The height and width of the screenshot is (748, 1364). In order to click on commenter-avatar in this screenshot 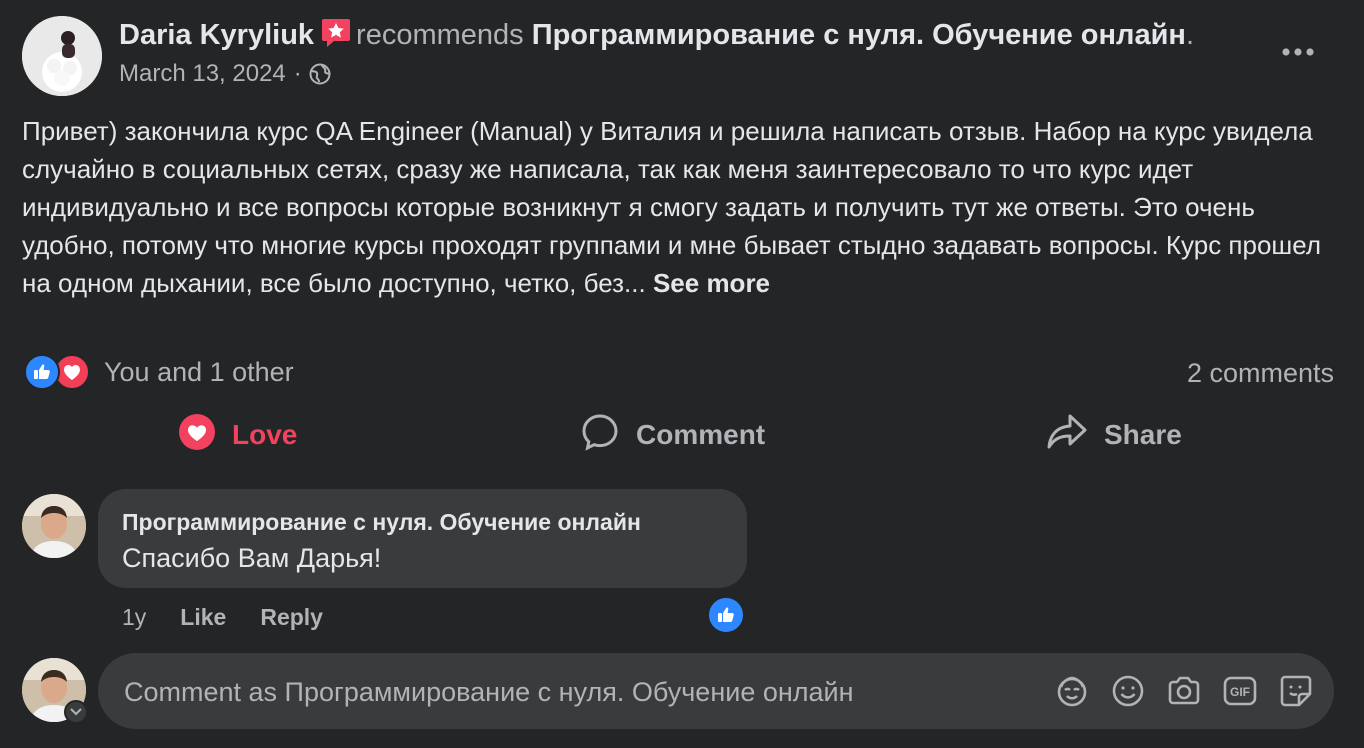, I will do `click(54, 526)`.